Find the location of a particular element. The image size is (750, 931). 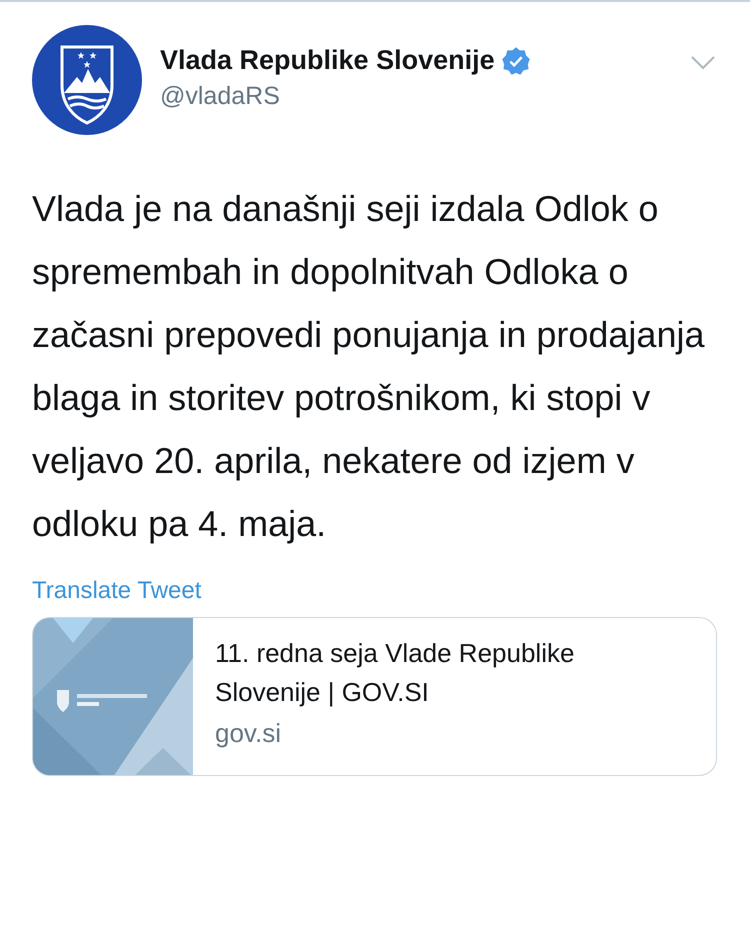

avatar-icon is located at coordinates (87, 80).